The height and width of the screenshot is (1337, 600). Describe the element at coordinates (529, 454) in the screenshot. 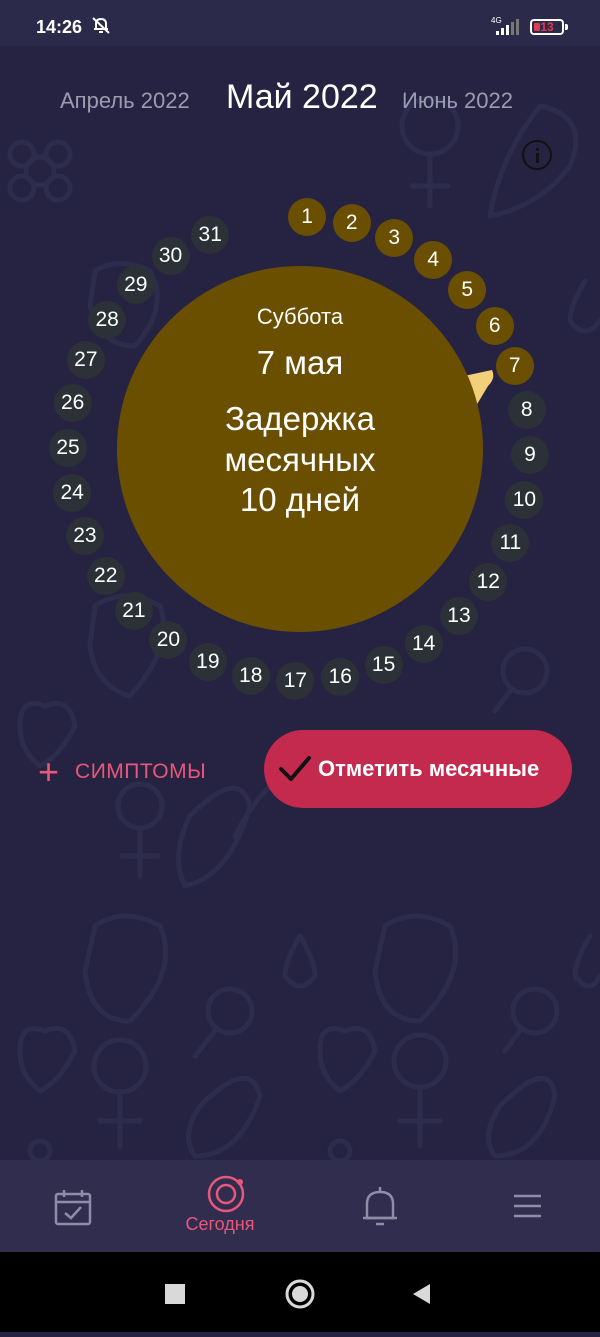

I see `cycle-day-9: 9` at that location.